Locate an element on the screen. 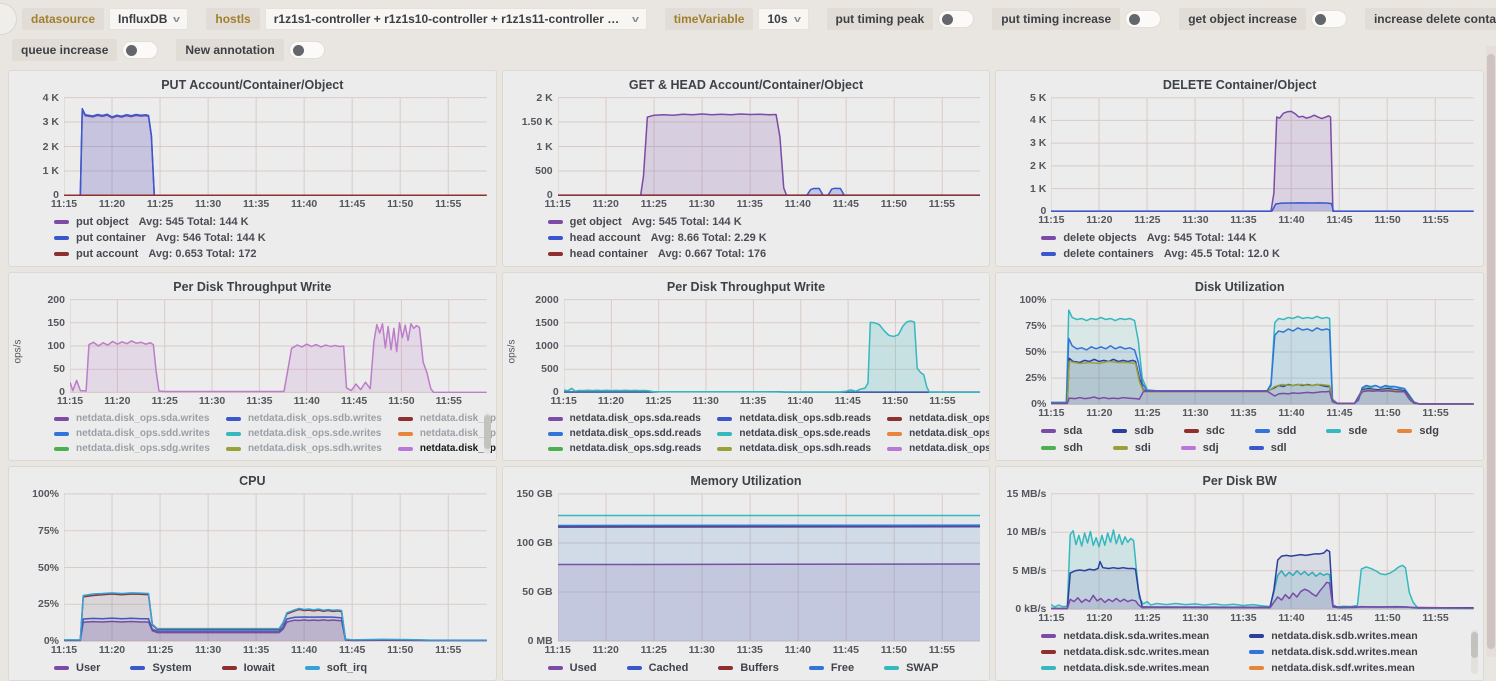  legend-item: sdj is located at coordinates (1204, 448).